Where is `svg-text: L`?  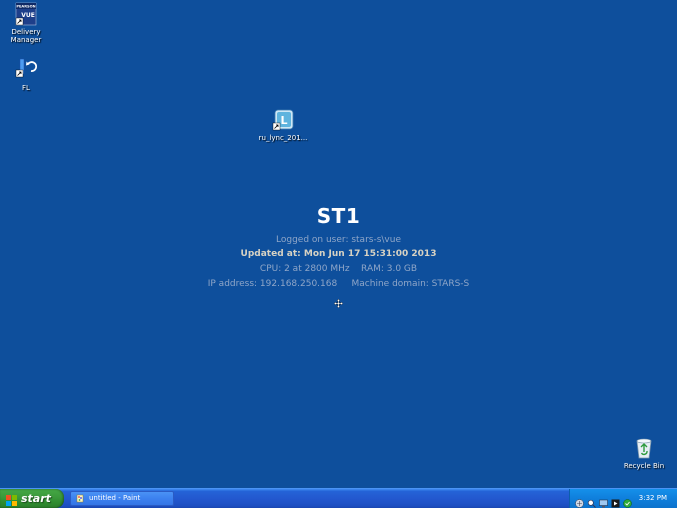 svg-text: L is located at coordinates (283, 120).